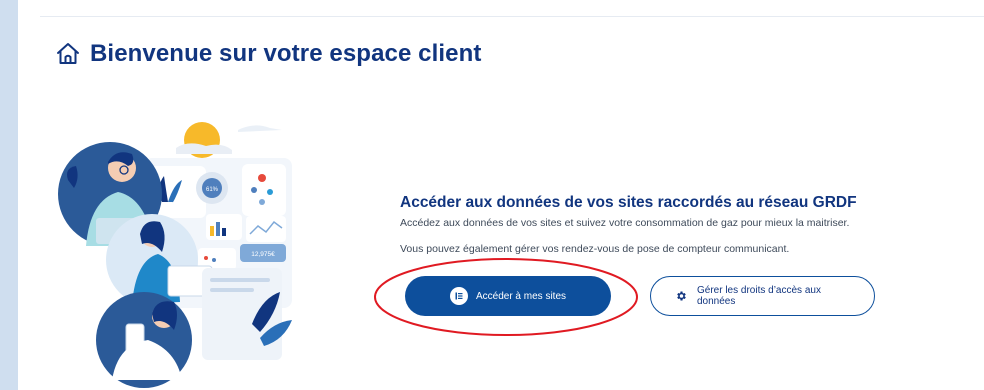 This screenshot has height=390, width=984. Describe the element at coordinates (759, 296) in the screenshot. I see `manage-access-rights-label: Gérer les droits d’accès aux données` at that location.